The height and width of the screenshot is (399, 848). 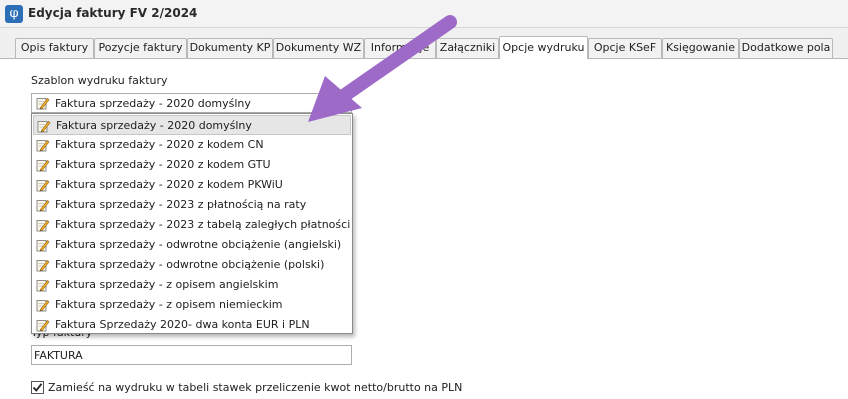 I want to click on dropdown-option-2020-kod-pkwiu: Faktura sprzedaży - 2020 z kodem PKWiU, so click(x=192, y=185).